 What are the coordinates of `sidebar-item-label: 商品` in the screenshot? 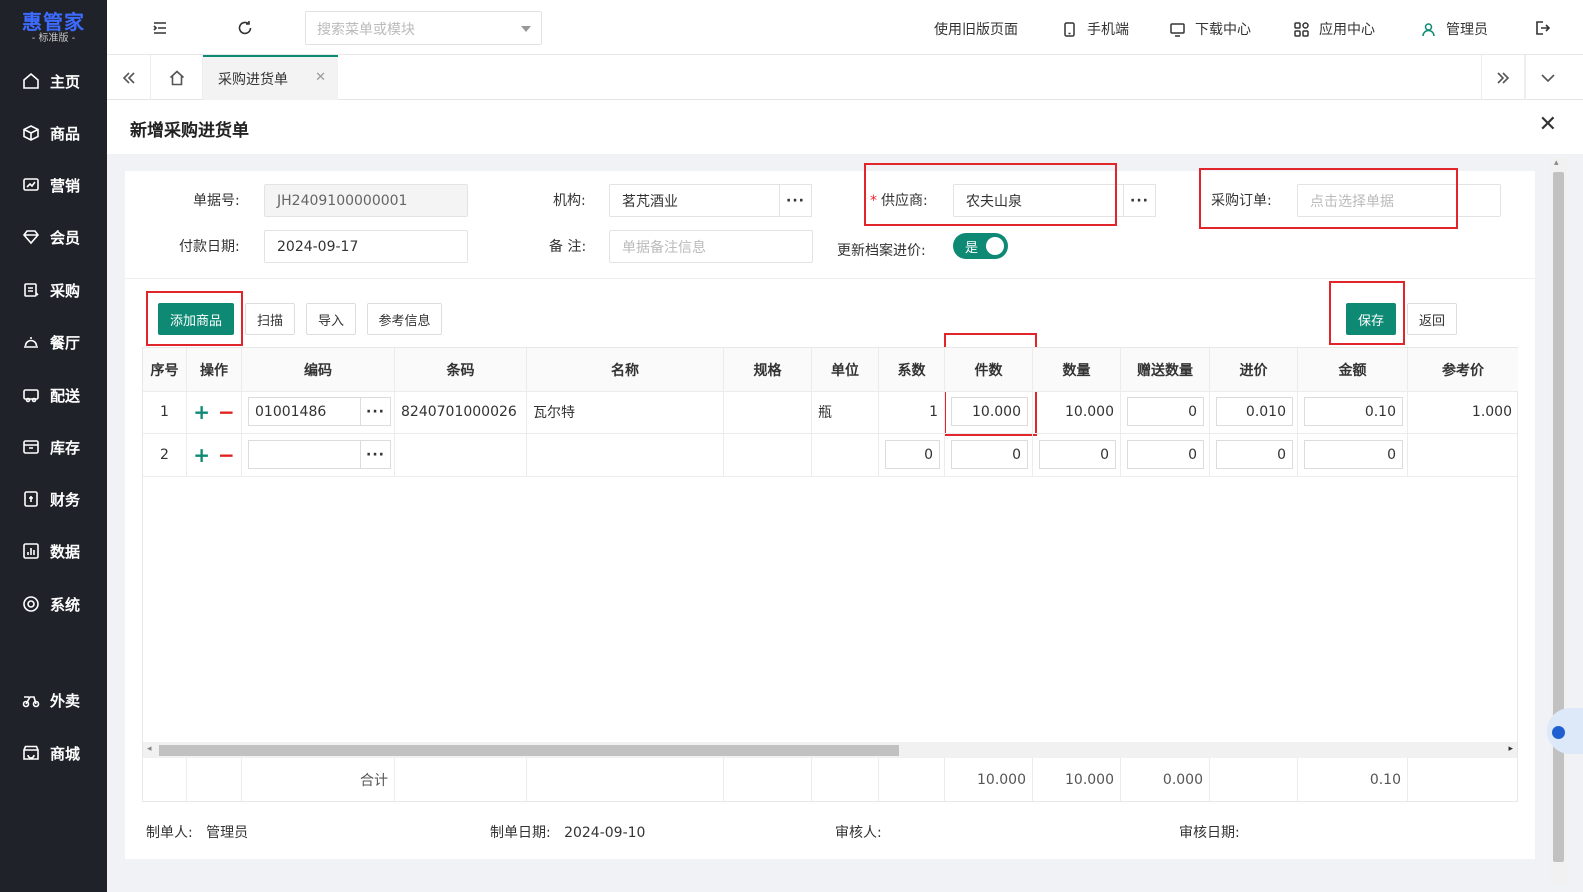 It's located at (65, 133).